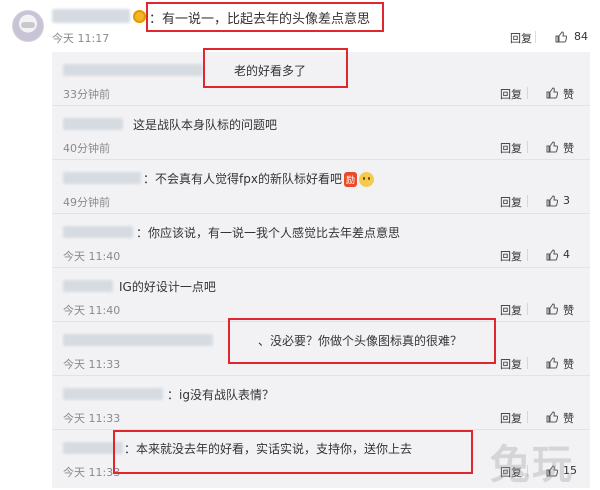 This screenshot has height=490, width=600. Describe the element at coordinates (86, 94) in the screenshot. I see `reply-time: 33分钟前` at that location.